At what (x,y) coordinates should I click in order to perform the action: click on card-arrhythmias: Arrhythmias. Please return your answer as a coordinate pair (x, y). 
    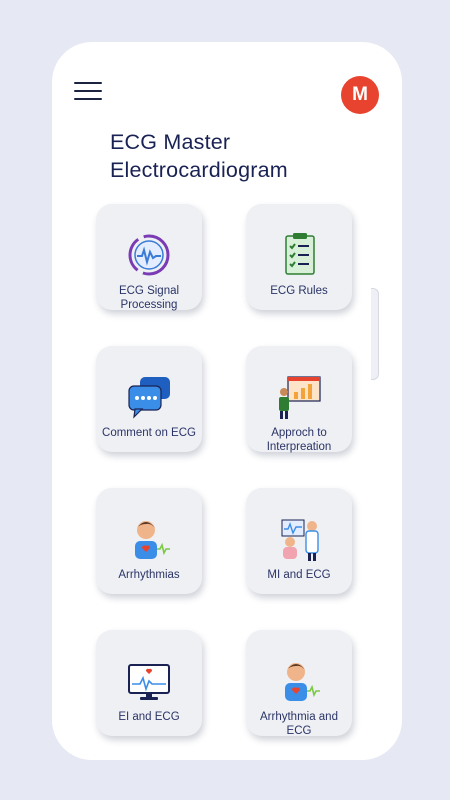
    Looking at the image, I should click on (149, 541).